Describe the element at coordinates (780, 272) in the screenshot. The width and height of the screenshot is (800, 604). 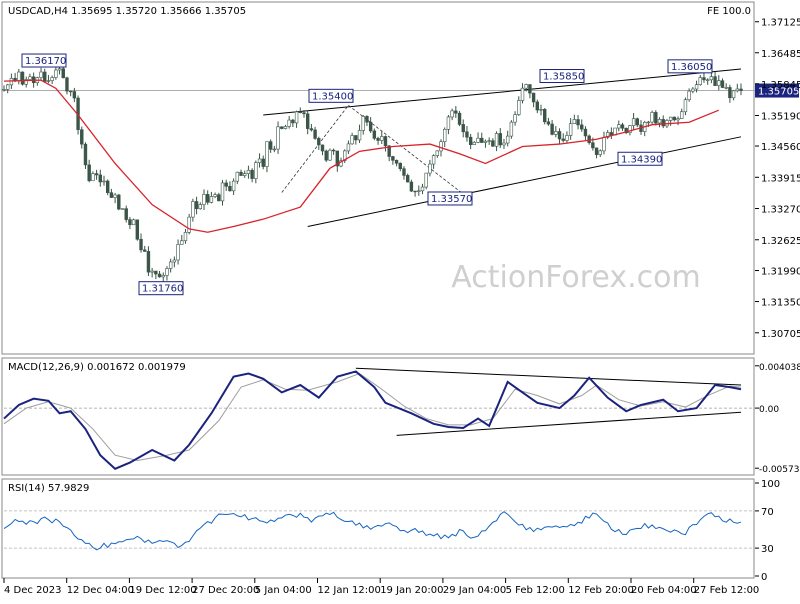
I see `price-tick-label: 1.31990` at that location.